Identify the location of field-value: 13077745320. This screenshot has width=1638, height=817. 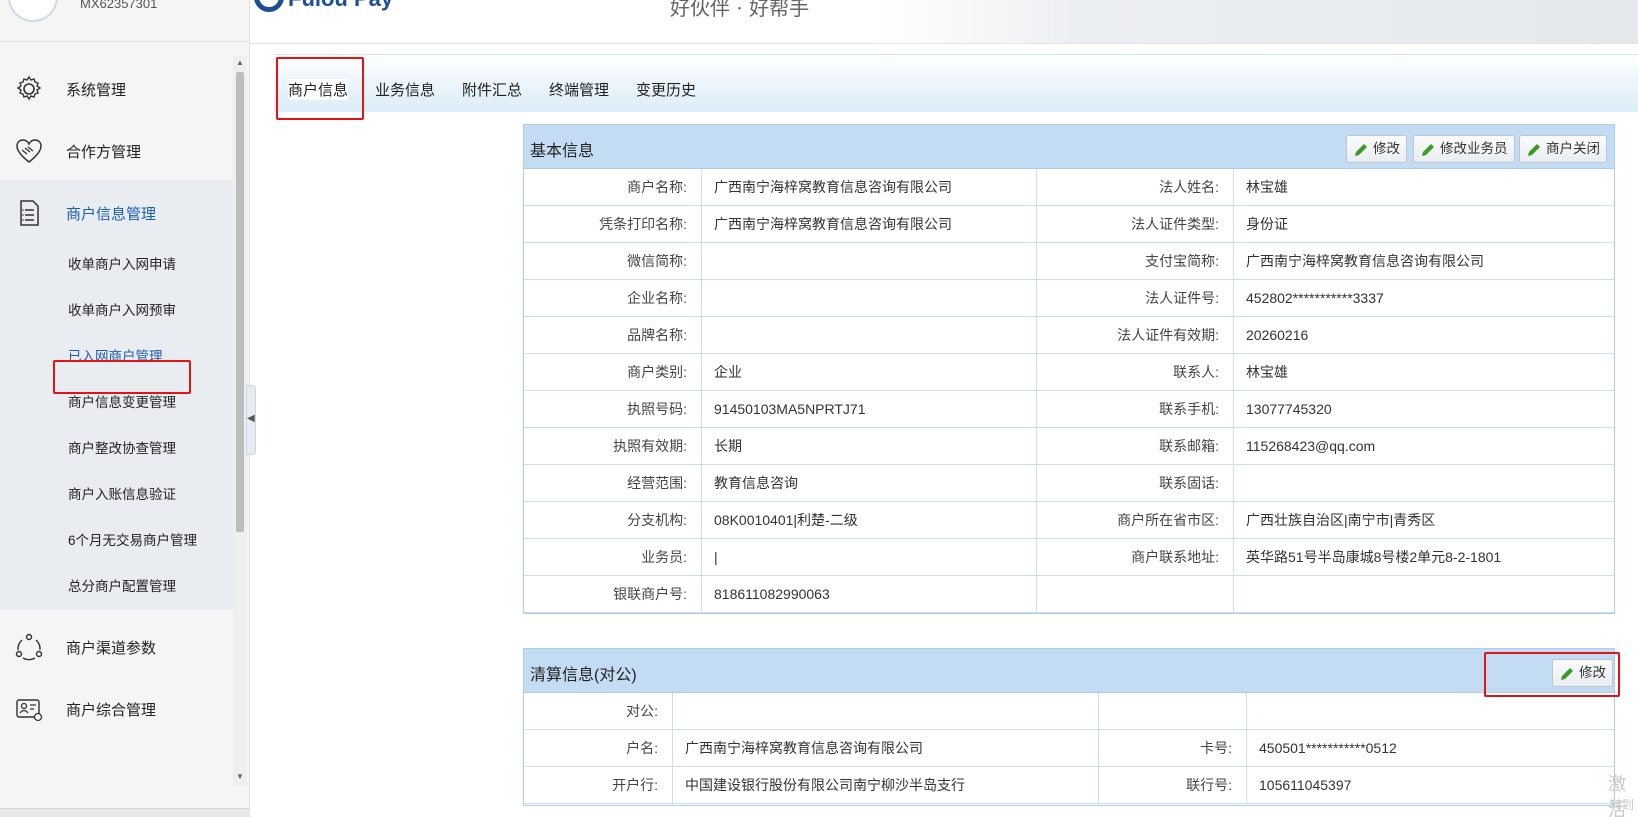
(1289, 409).